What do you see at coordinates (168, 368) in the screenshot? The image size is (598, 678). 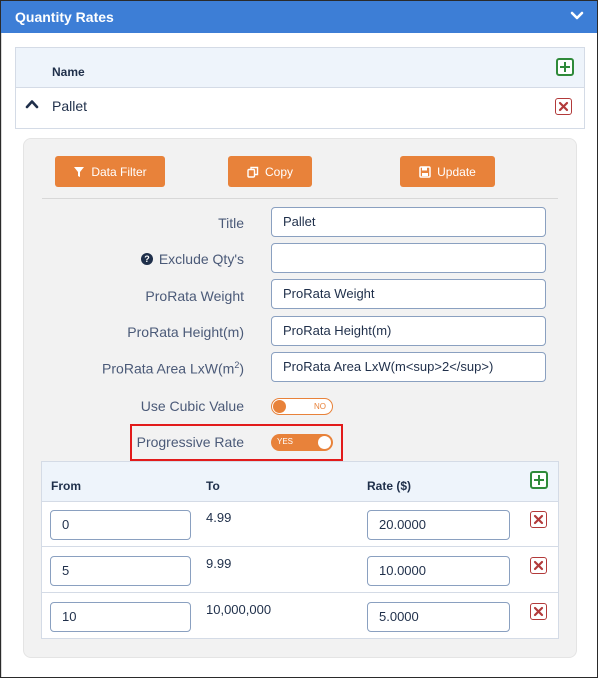 I see `prorata-area-label-text: ProRata Area LxW(m` at bounding box center [168, 368].